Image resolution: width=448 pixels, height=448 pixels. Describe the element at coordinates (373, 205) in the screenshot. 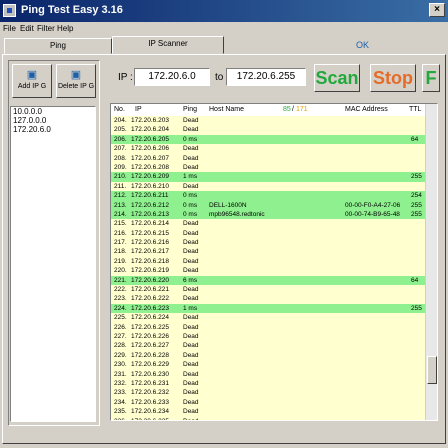

I see `cell-mac: 00-00-F0-A4-27-06` at that location.